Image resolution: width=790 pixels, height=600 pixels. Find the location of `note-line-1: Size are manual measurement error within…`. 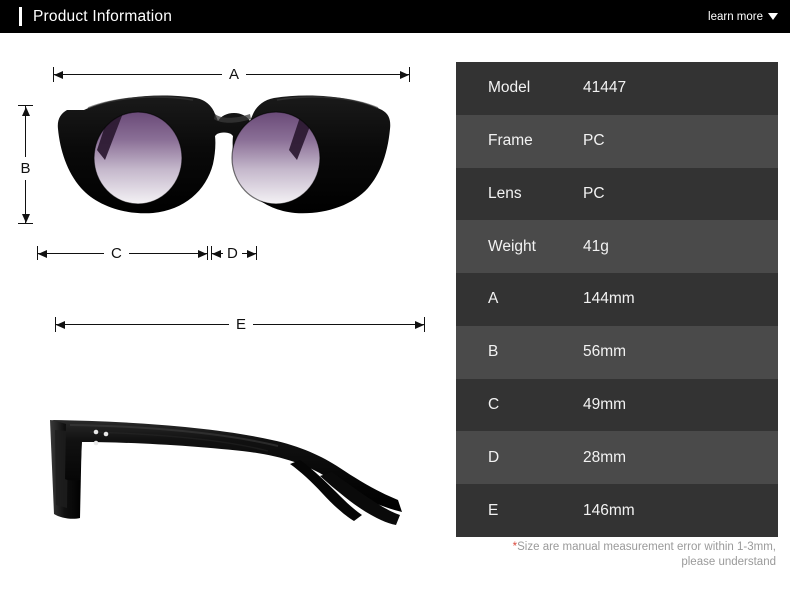

note-line-1: Size are manual measurement error within… is located at coordinates (646, 547).